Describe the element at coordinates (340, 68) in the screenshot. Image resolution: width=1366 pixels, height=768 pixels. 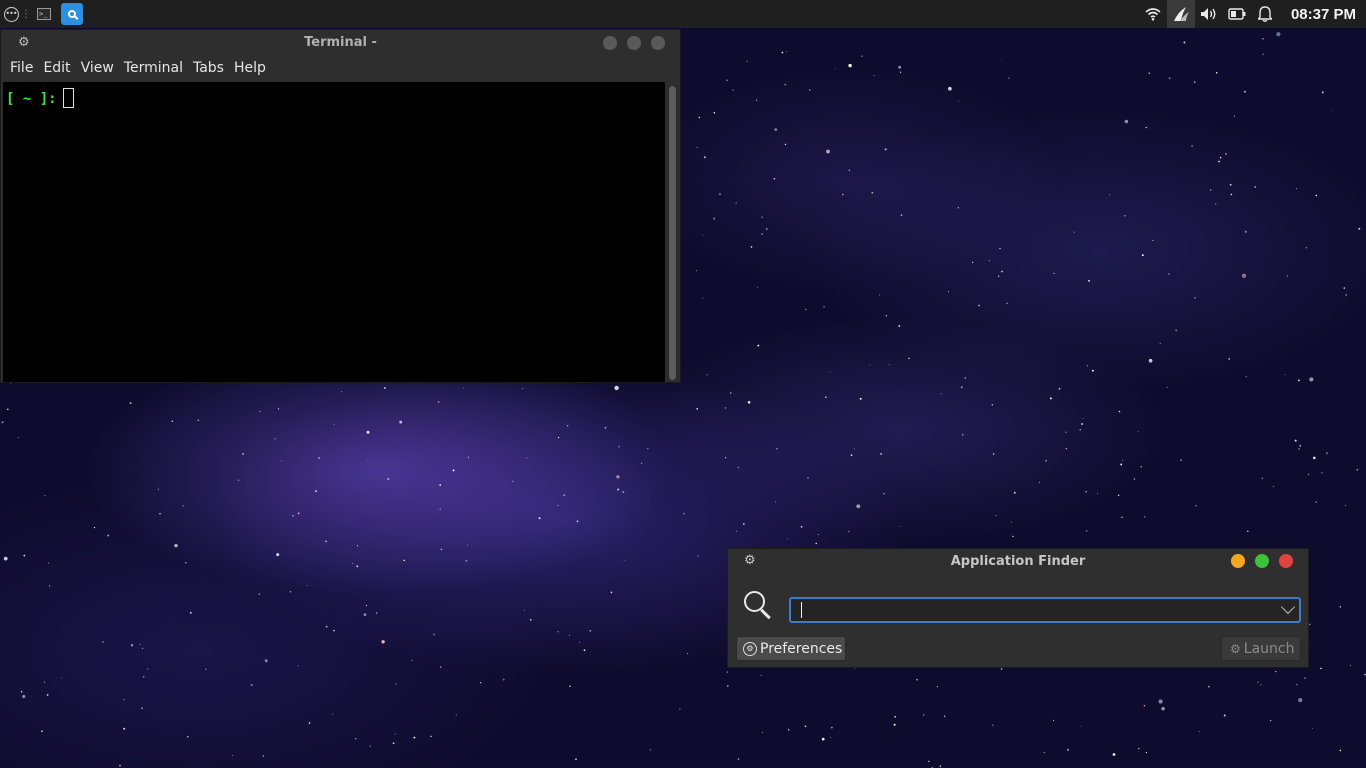
I see `terminal-menubar: File Edit View Terminal Tabs Help` at that location.